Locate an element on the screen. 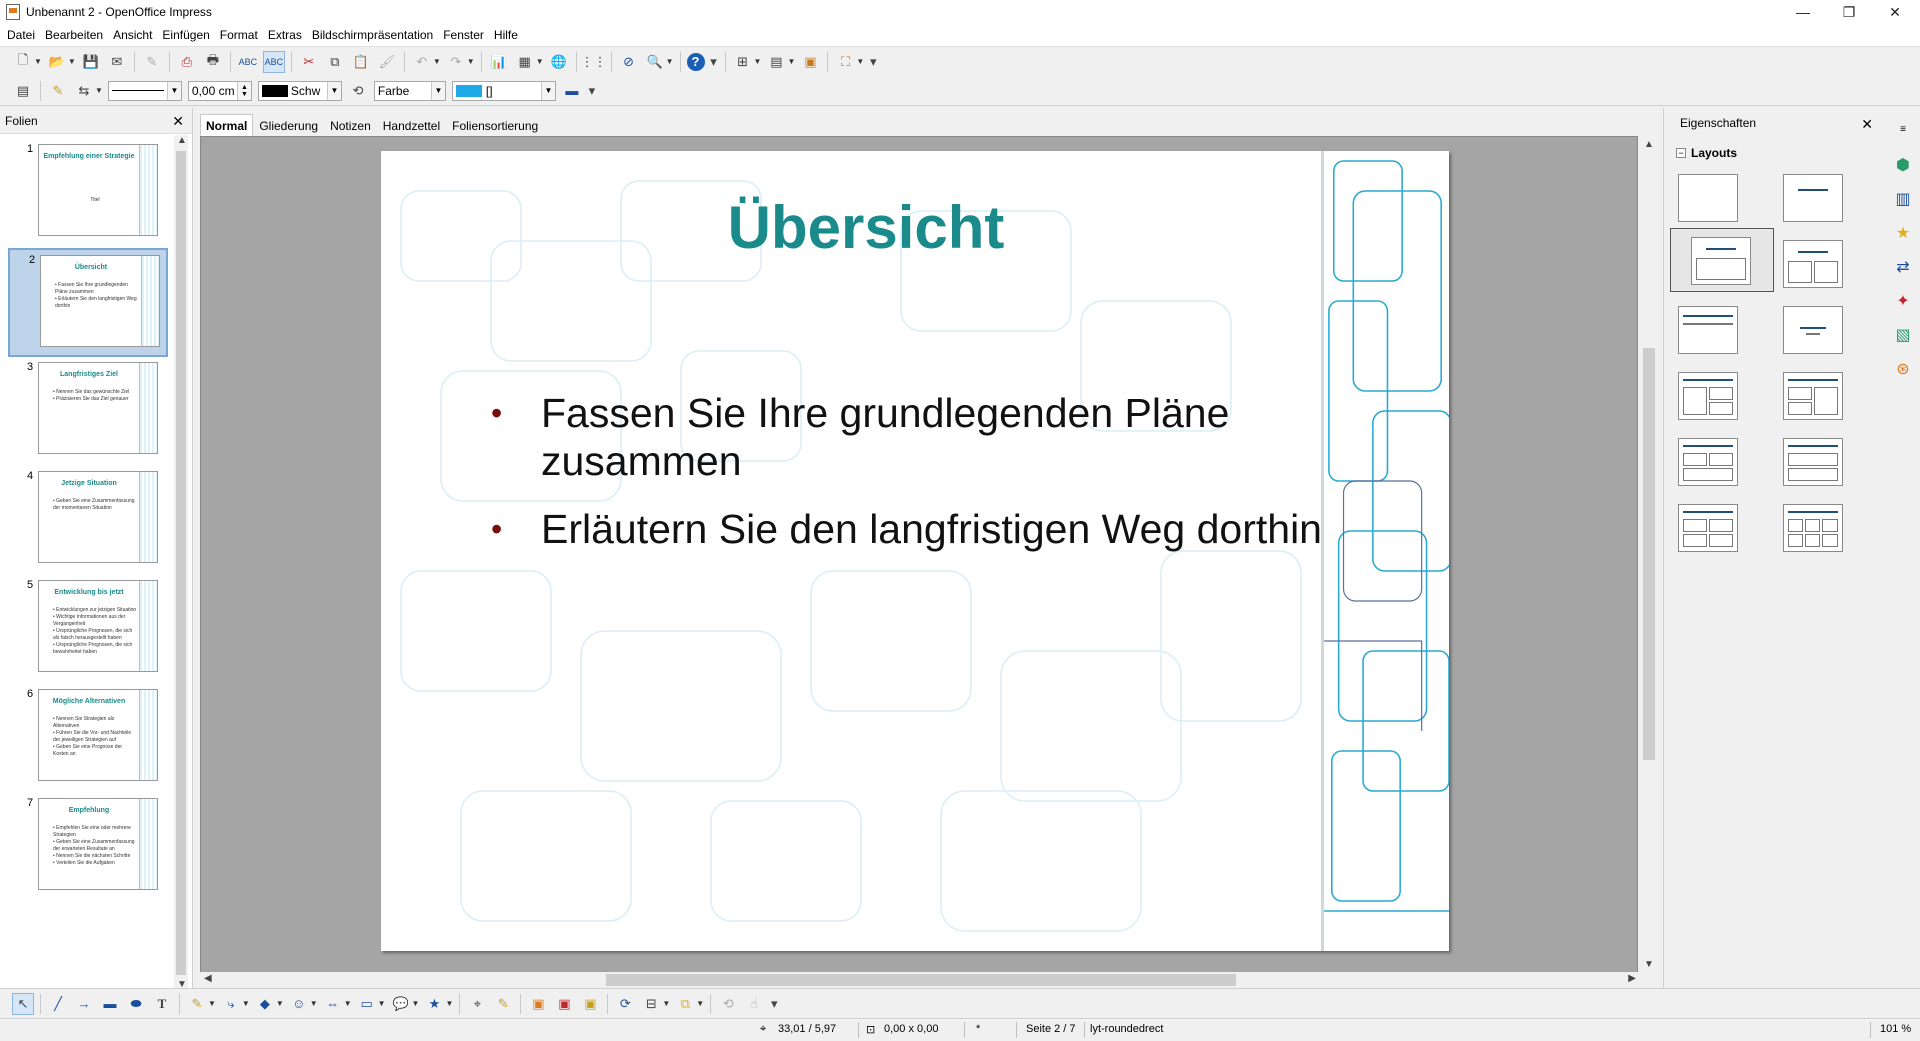  basic-shapes-icon: ◆ is located at coordinates (265, 1004).